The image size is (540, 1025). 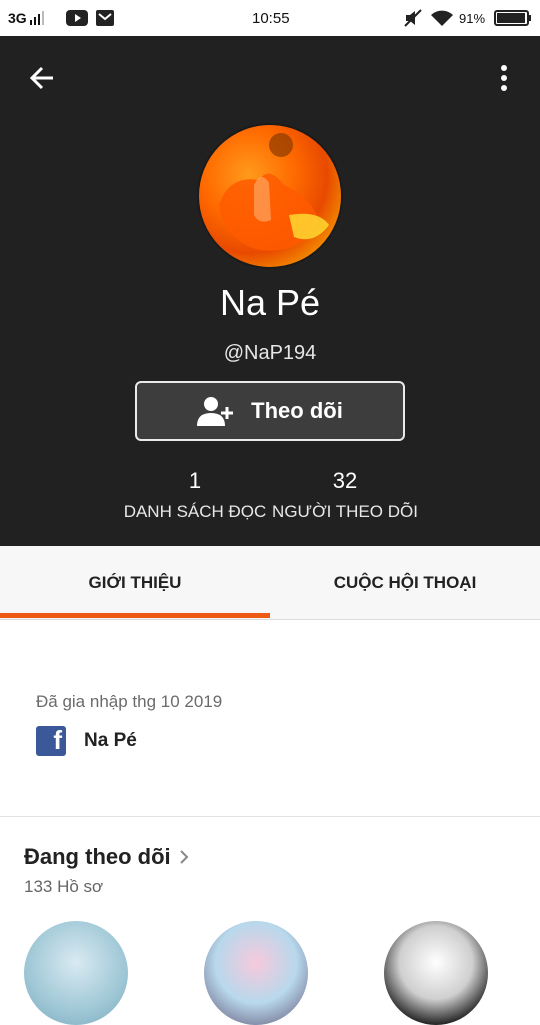 I want to click on network-type: 3G, so click(x=17, y=18).